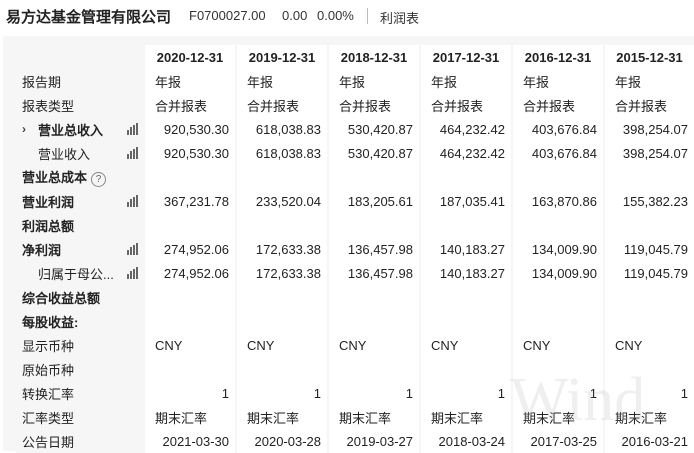 The image size is (694, 453). I want to click on column-header: 2016-12-31, so click(557, 57).